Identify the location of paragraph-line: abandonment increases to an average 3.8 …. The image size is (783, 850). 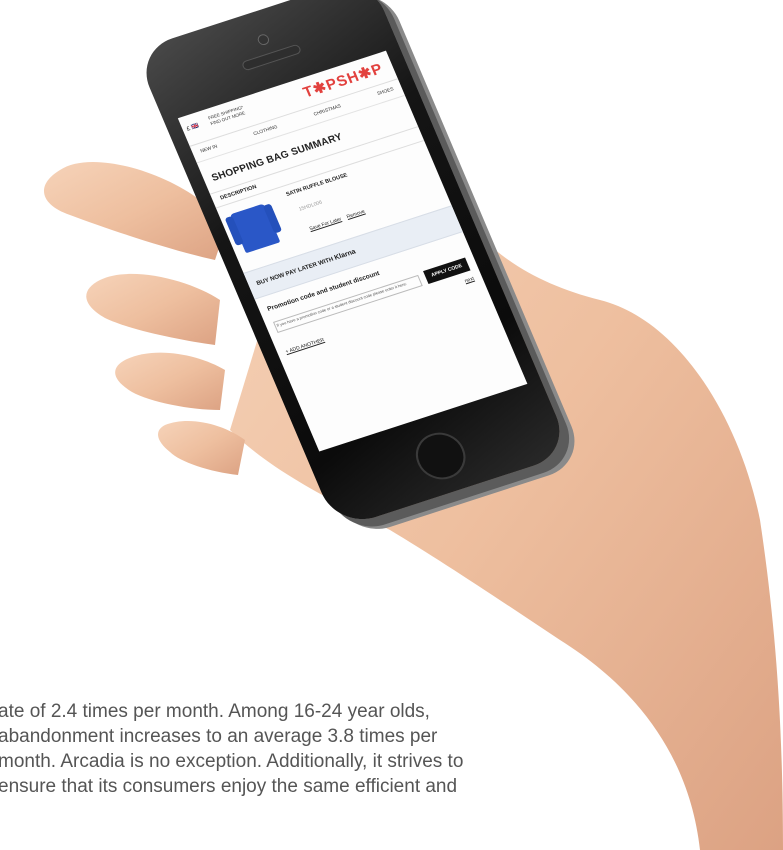
(219, 736).